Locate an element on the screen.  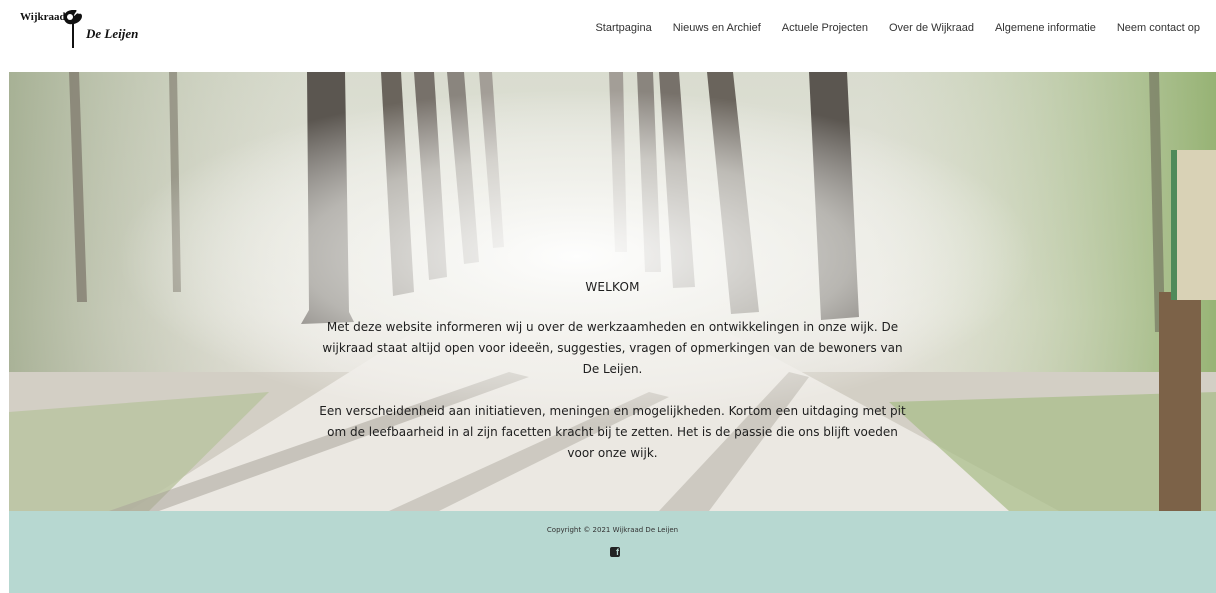
welcome-title: WELKOM is located at coordinates (612, 287).